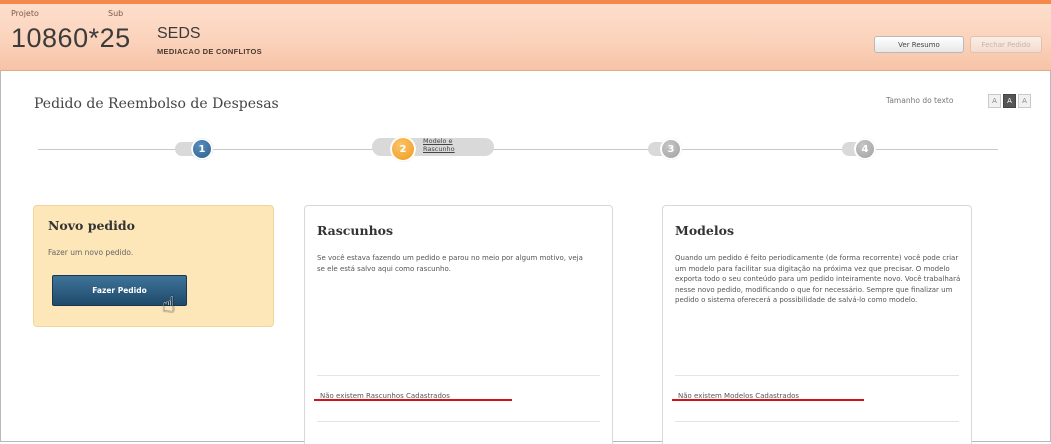 This screenshot has width=1051, height=444. I want to click on novo-pedido-title: Novo pedido, so click(91, 225).